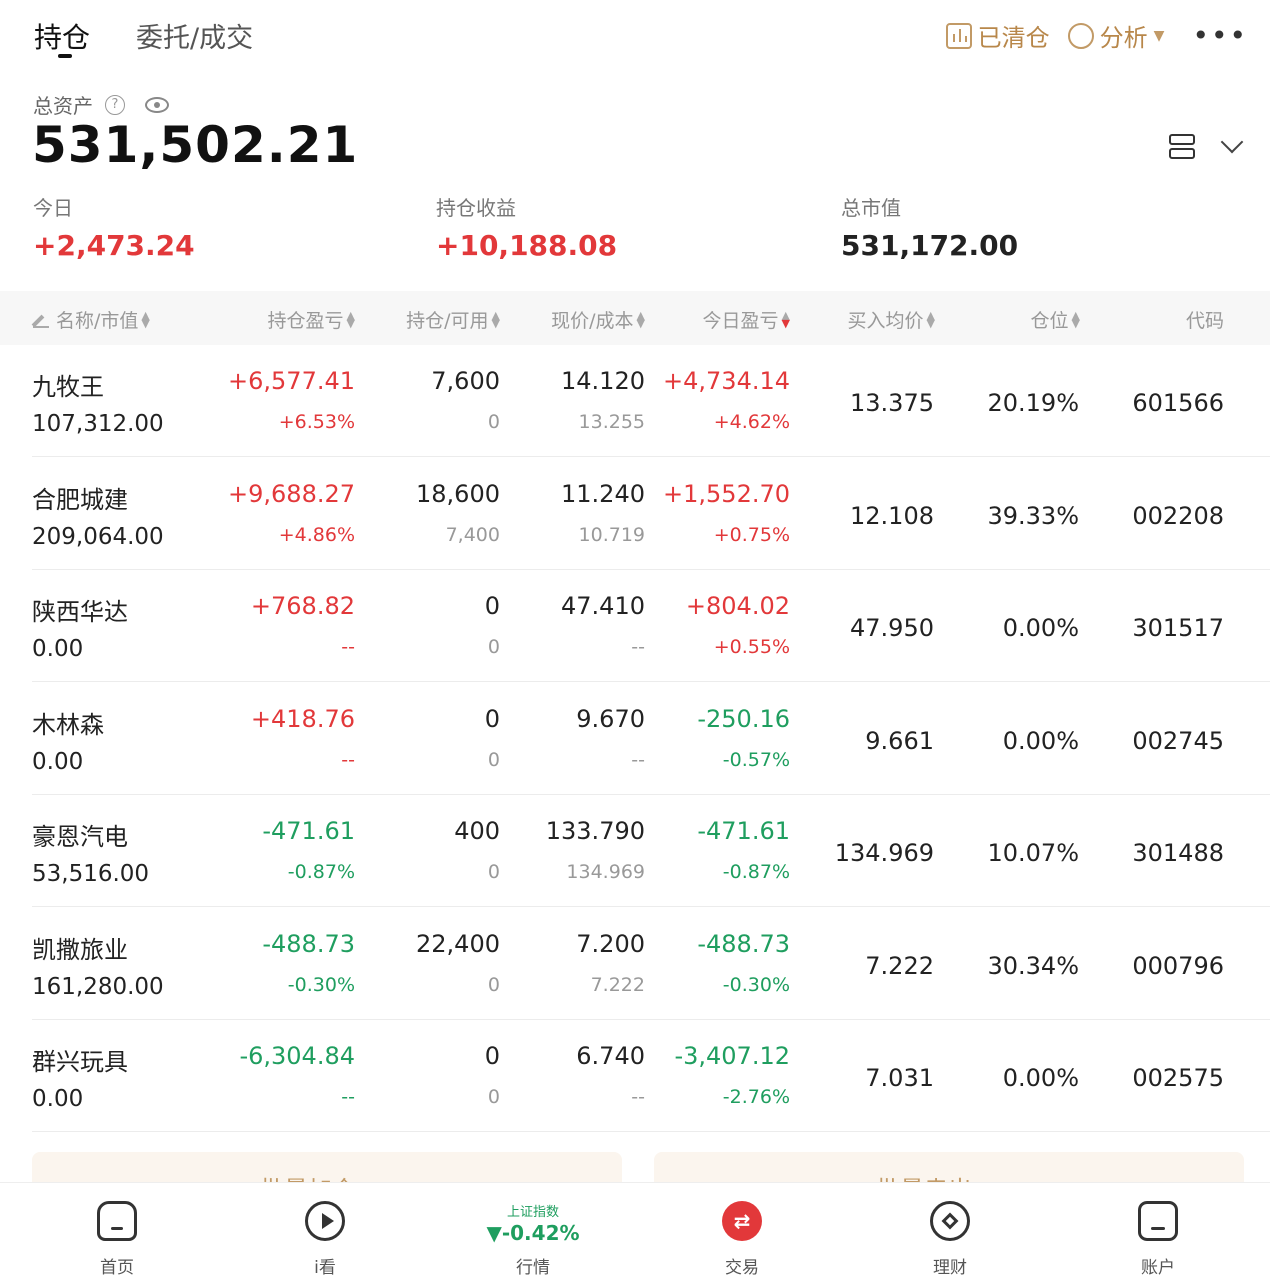  What do you see at coordinates (610, 943) in the screenshot?
I see `current-price: 7.200` at bounding box center [610, 943].